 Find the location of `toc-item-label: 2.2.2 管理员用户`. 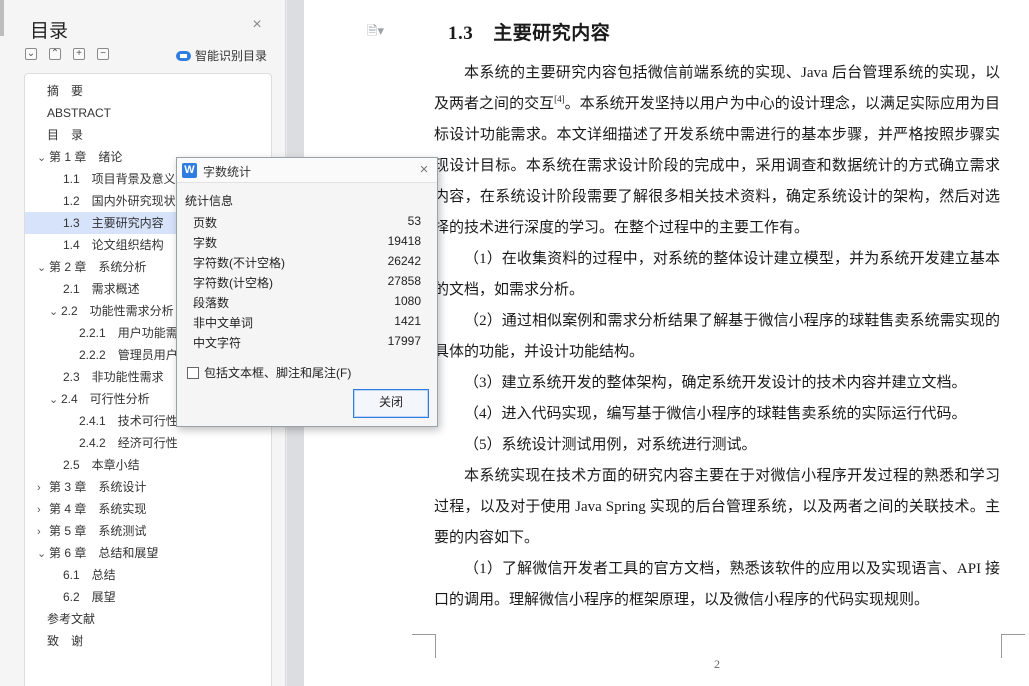

toc-item-label: 2.2.2 管理员用户 is located at coordinates (128, 355).